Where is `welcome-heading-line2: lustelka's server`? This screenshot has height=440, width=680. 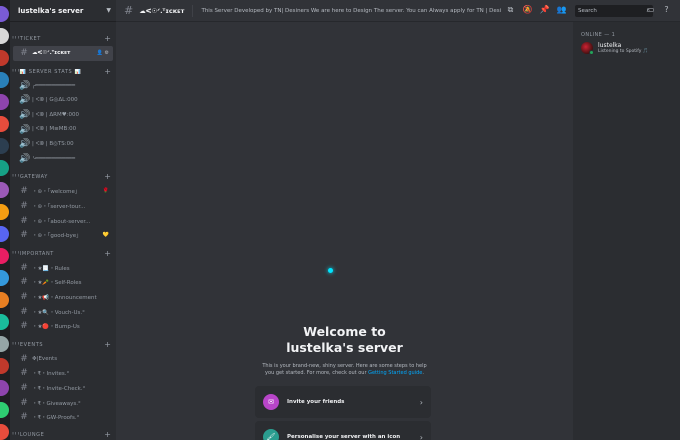
welcome-heading-line2: lustelka's server is located at coordinates (344, 347).